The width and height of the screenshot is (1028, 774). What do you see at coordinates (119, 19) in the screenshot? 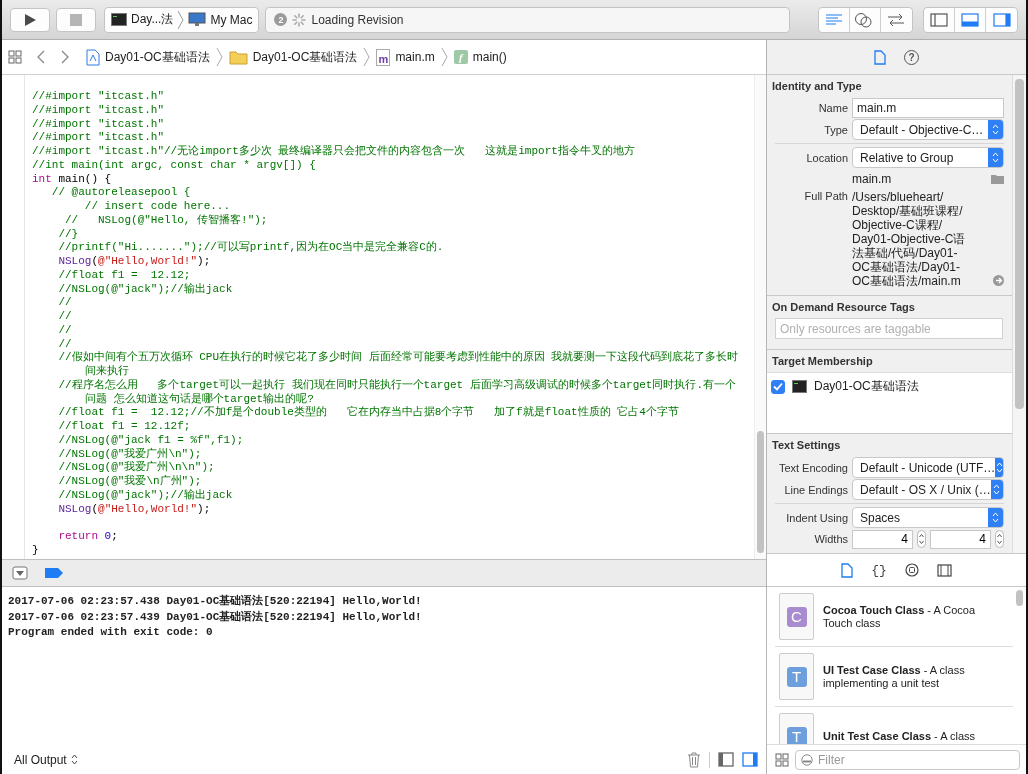
I see `terminal-icon` at bounding box center [119, 19].